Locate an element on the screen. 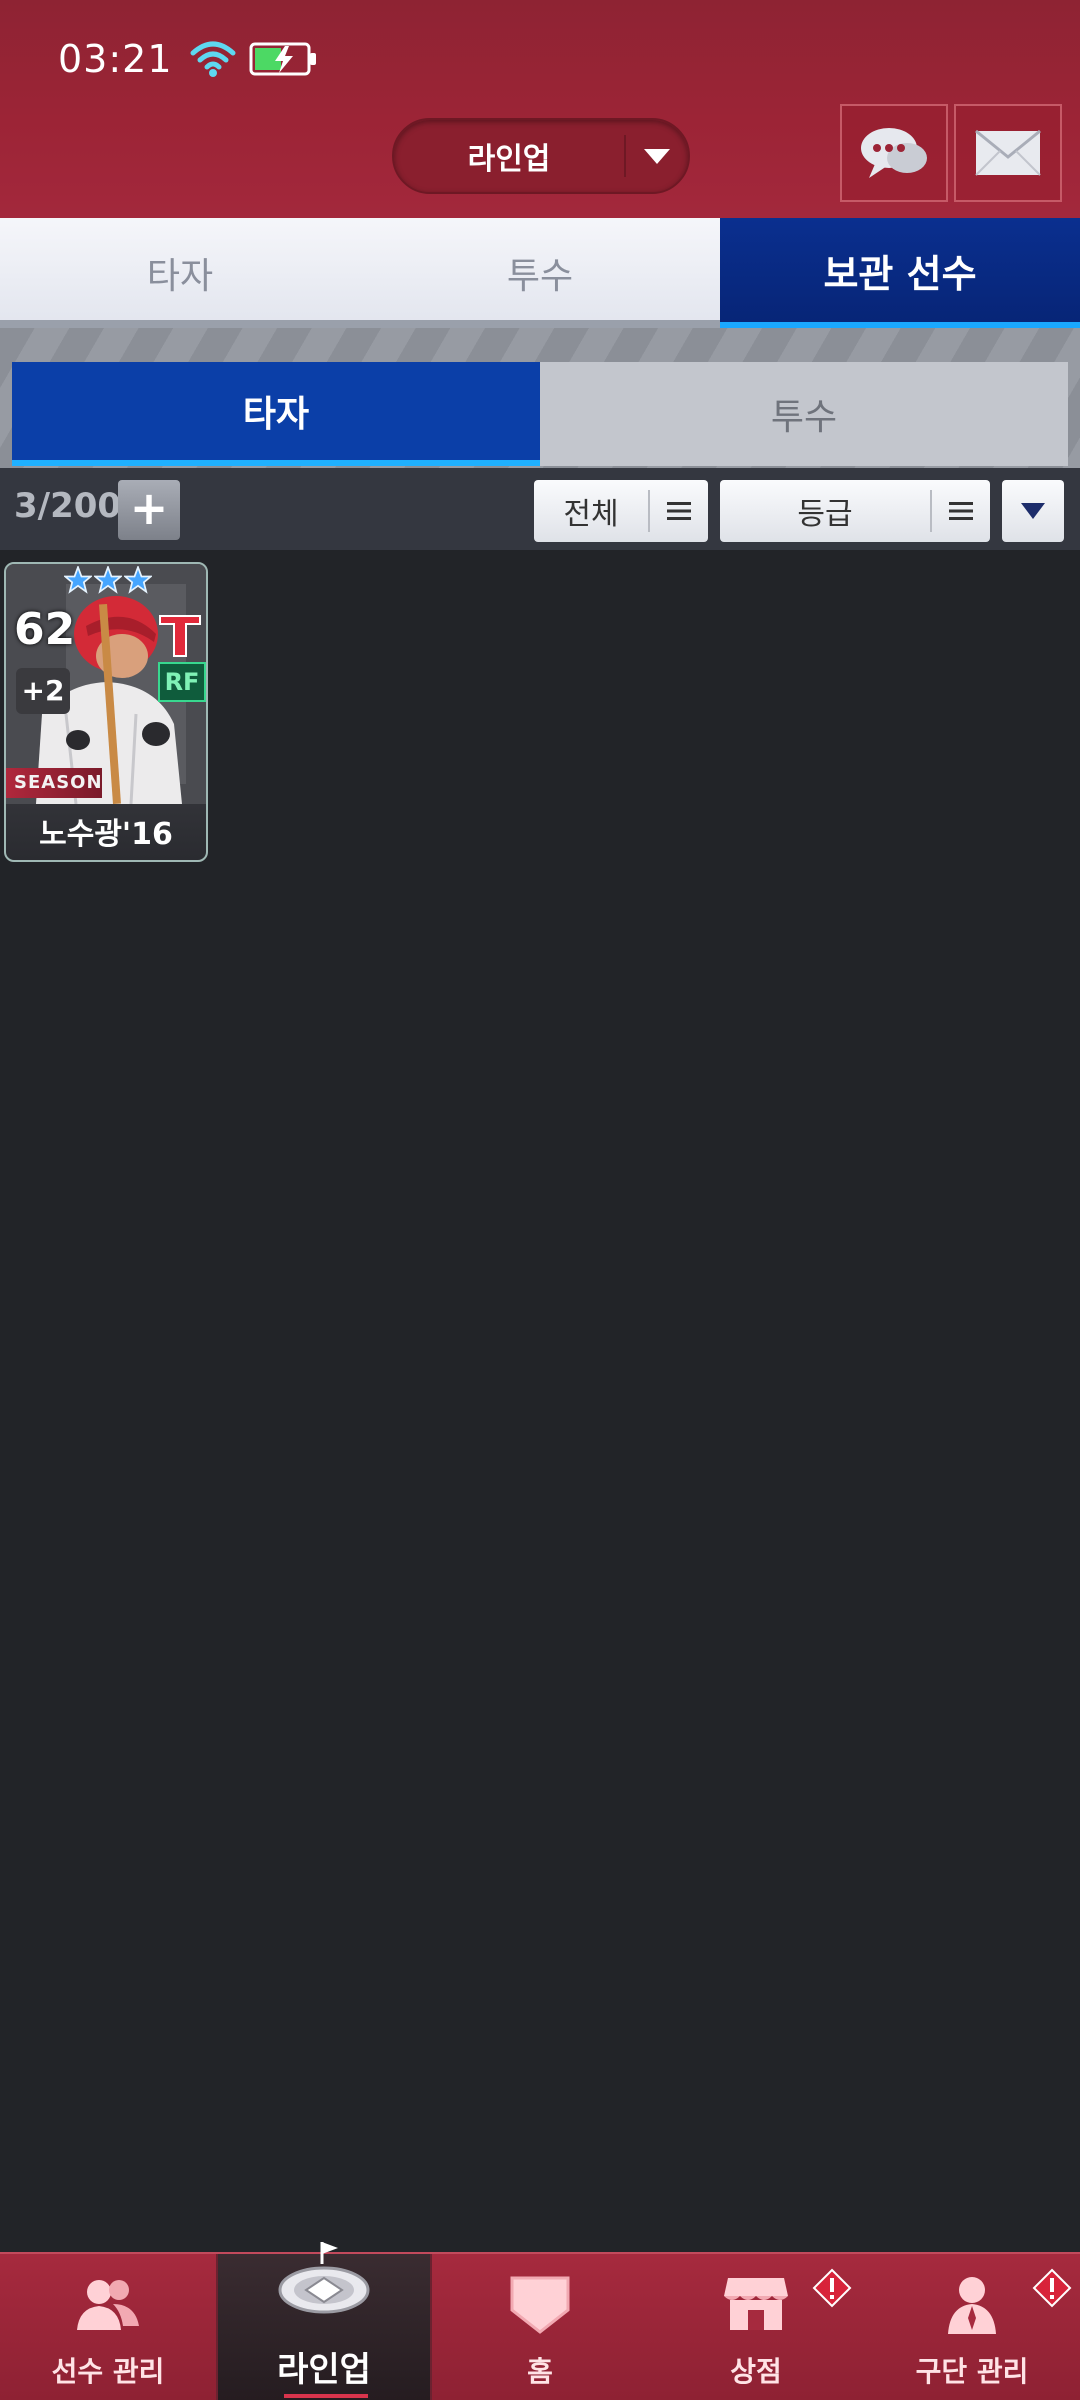  nav-label: 상점 is located at coordinates (756, 2371).